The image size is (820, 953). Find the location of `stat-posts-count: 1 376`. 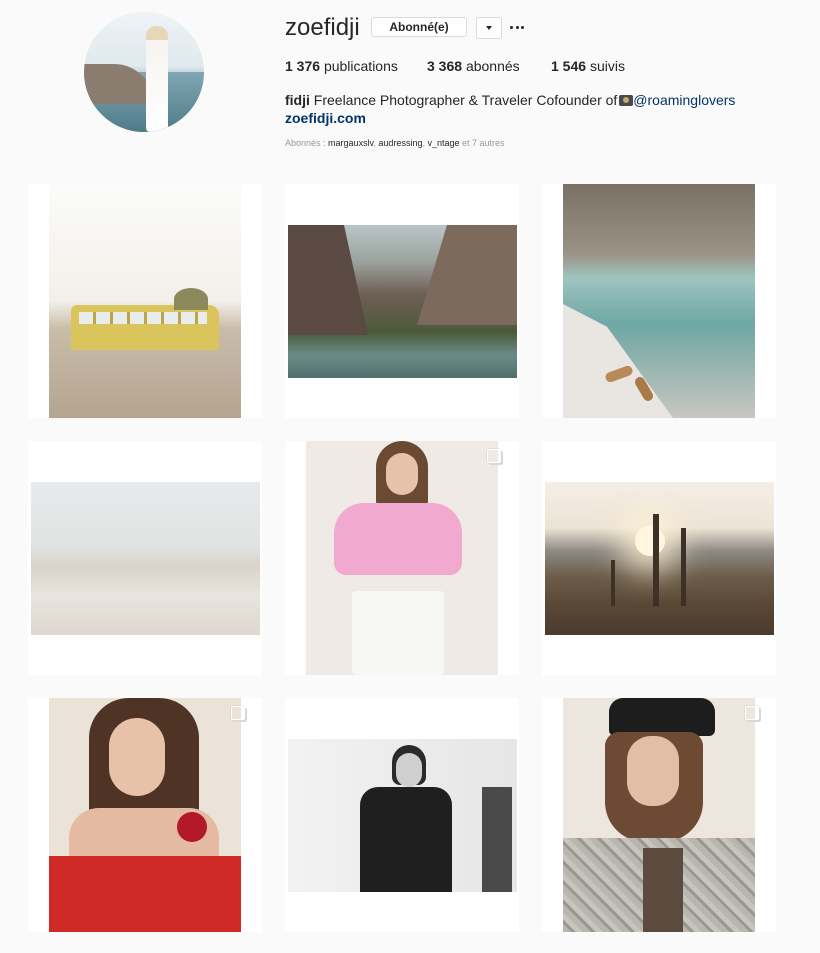

stat-posts-count: 1 376 is located at coordinates (303, 66).